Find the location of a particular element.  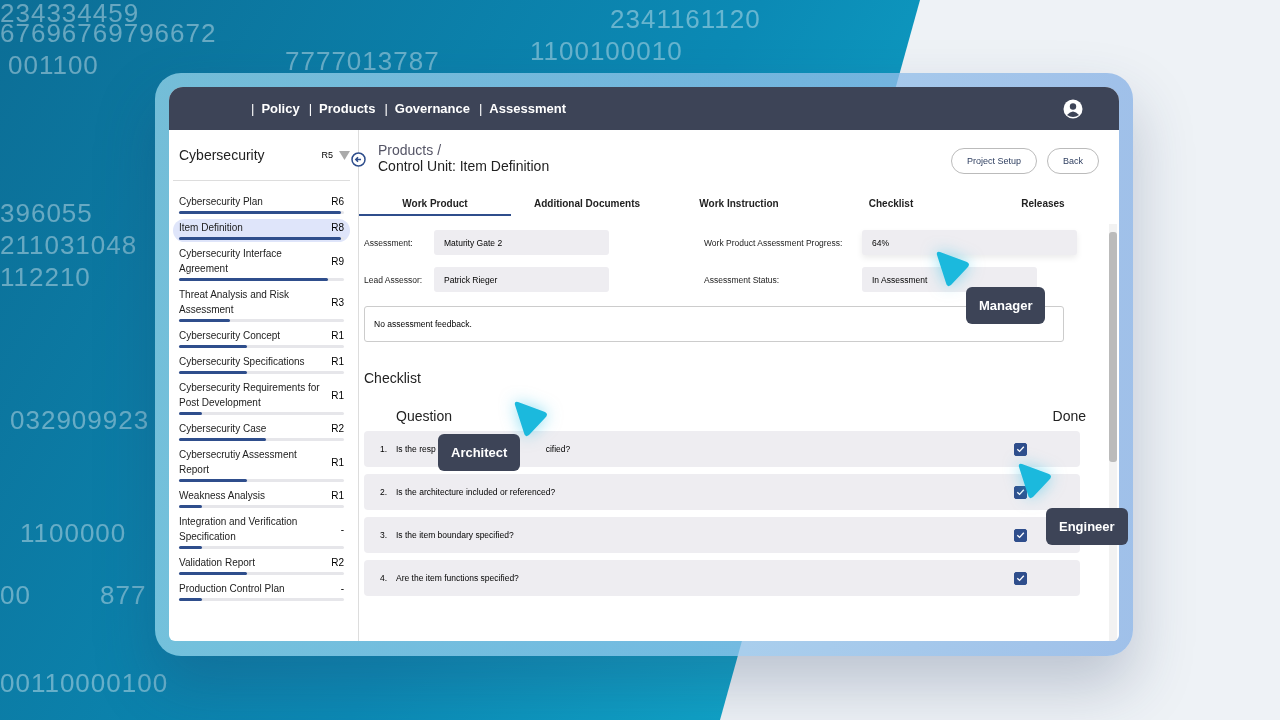

question-text: Is the architecture included or referenced? is located at coordinates (476, 492).